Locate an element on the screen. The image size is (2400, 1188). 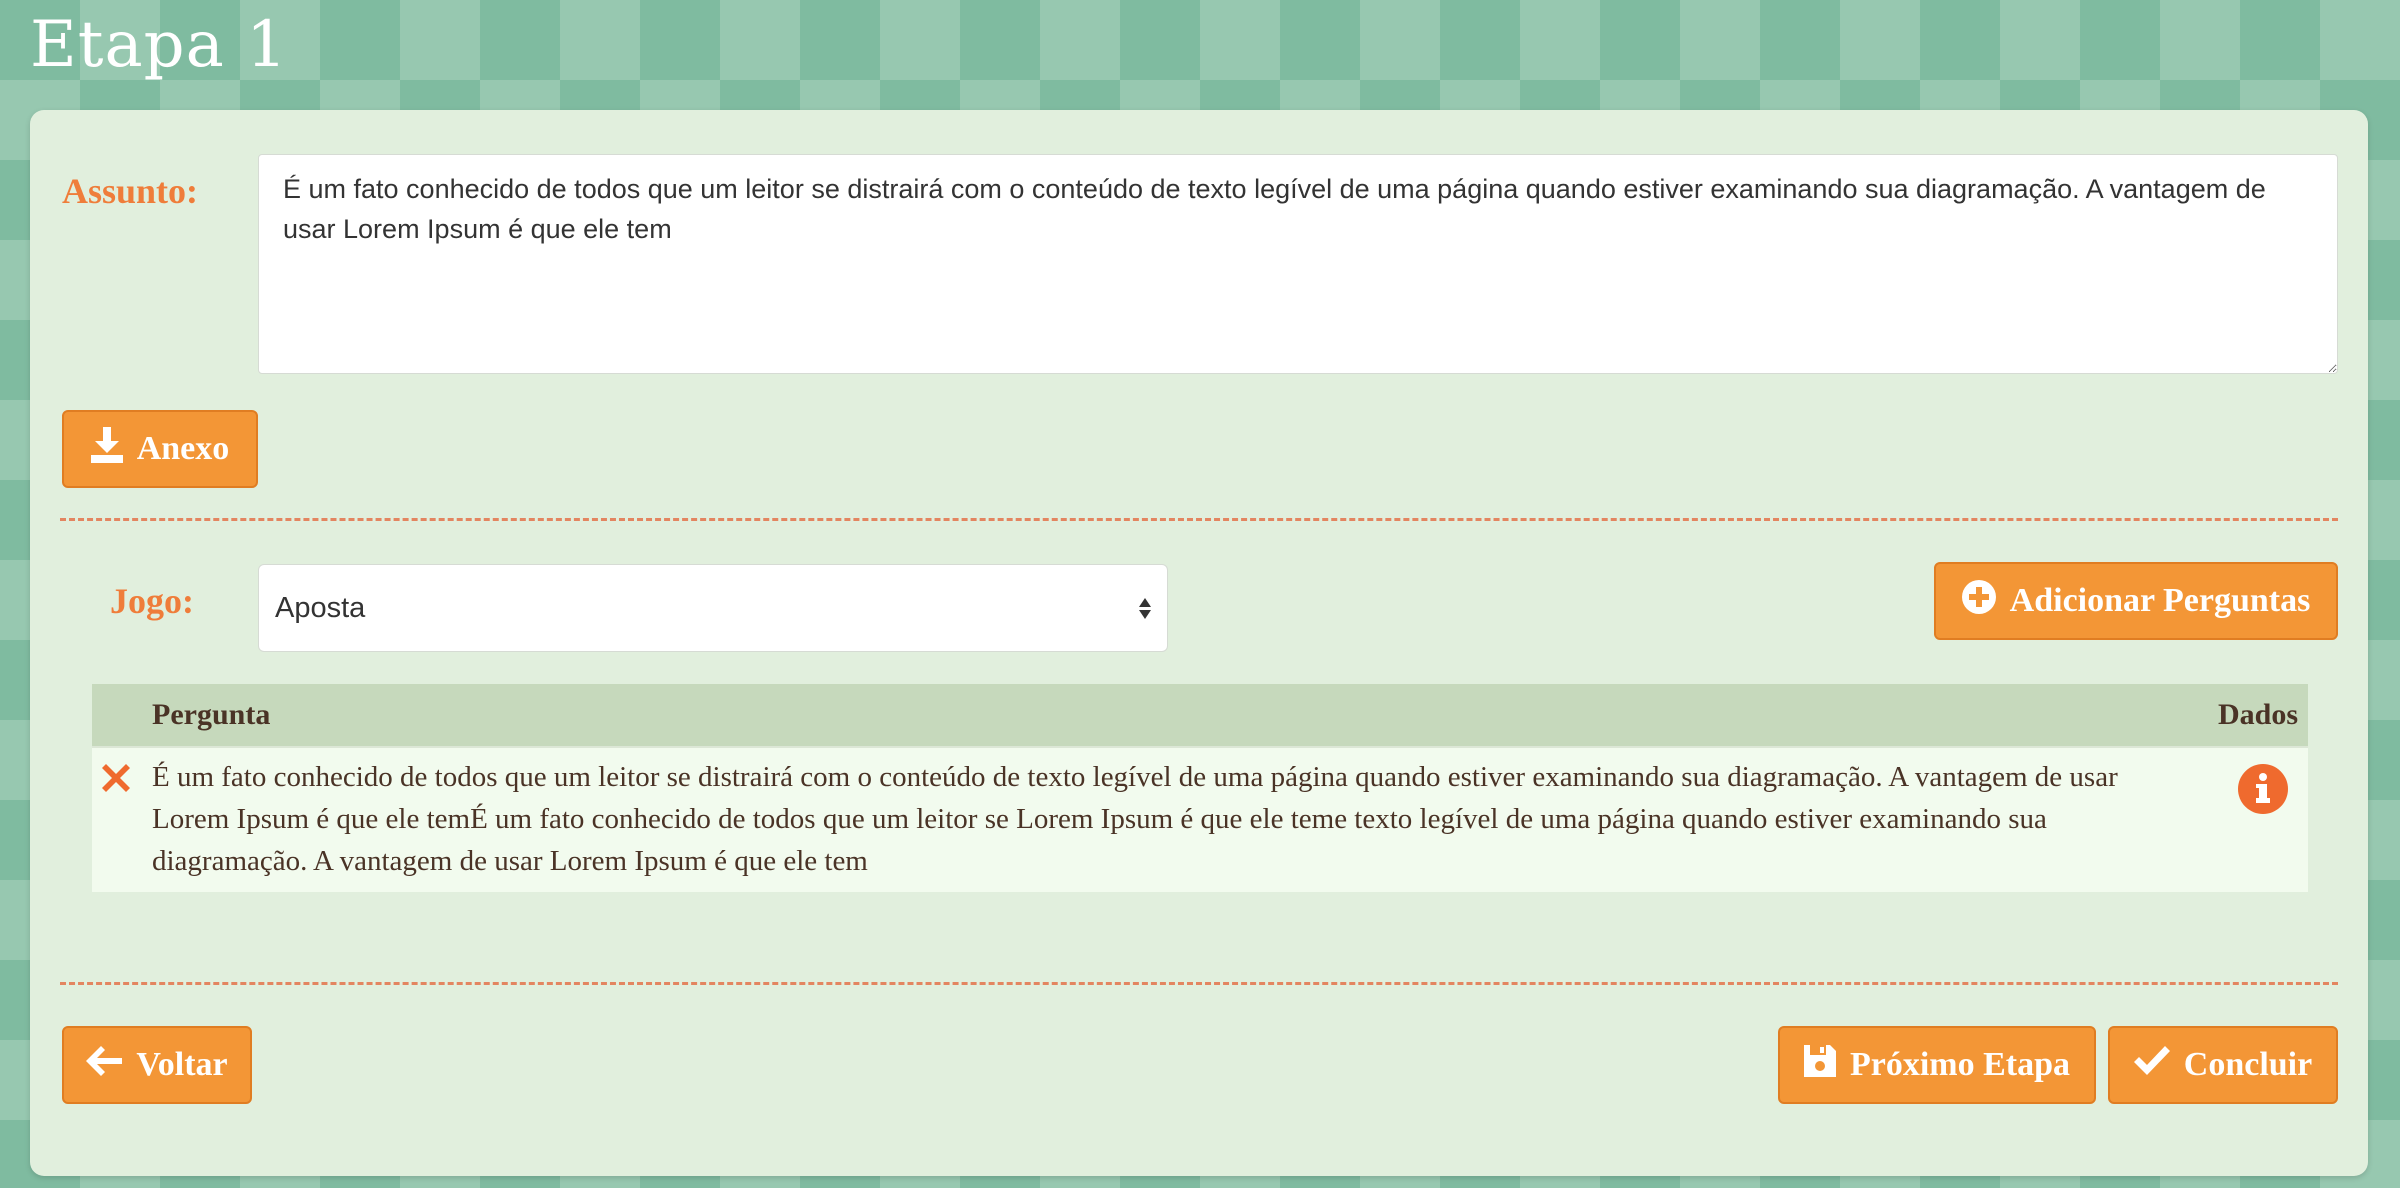
game-select: Aposta is located at coordinates (713, 608).